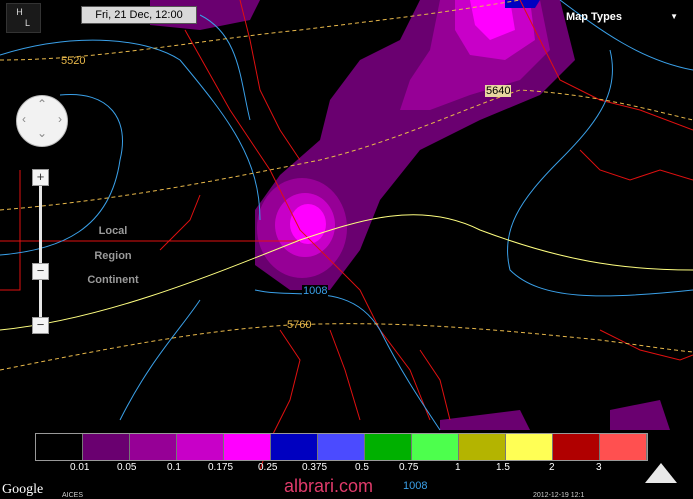 Image resolution: width=693 pixels, height=499 pixels. I want to click on legend-tick-label: 3, so click(599, 467).